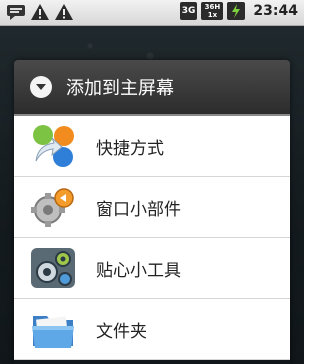 The width and height of the screenshot is (320, 364). I want to click on list-item-gadget: 贴心小工具, so click(152, 268).